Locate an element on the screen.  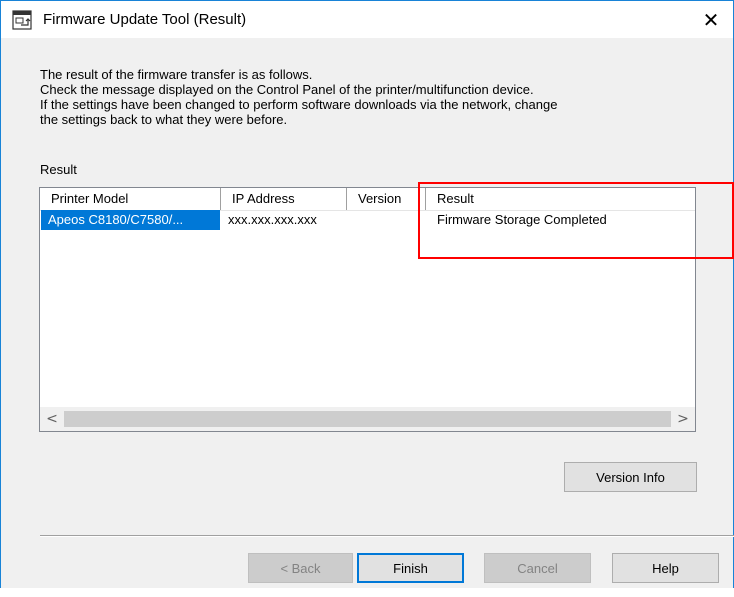
column-header-printer-model: Printer Model is located at coordinates (130, 199).